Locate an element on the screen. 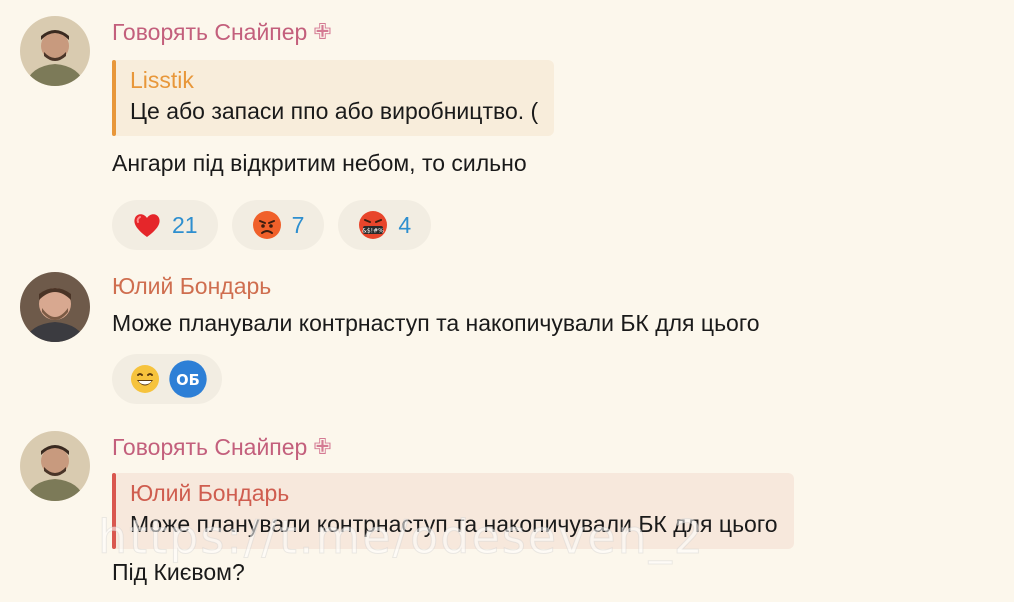 The image size is (1014, 602). svg-text: ОБ is located at coordinates (188, 380).